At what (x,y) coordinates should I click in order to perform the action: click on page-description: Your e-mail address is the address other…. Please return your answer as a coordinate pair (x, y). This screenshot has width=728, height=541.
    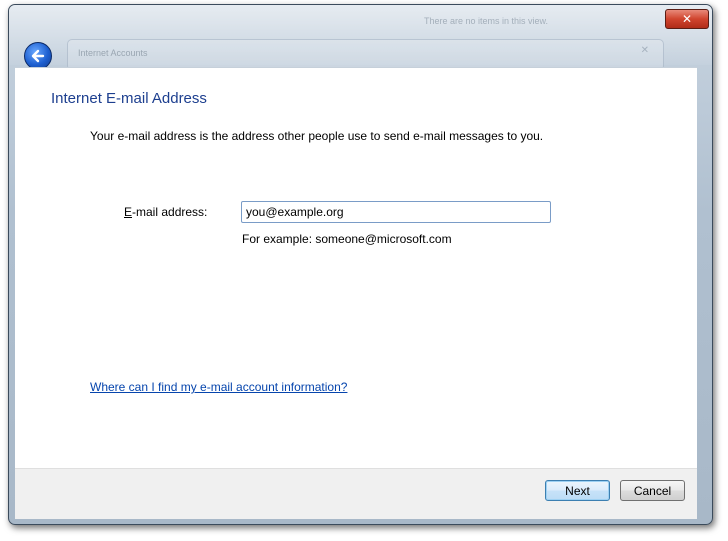
    Looking at the image, I should click on (317, 136).